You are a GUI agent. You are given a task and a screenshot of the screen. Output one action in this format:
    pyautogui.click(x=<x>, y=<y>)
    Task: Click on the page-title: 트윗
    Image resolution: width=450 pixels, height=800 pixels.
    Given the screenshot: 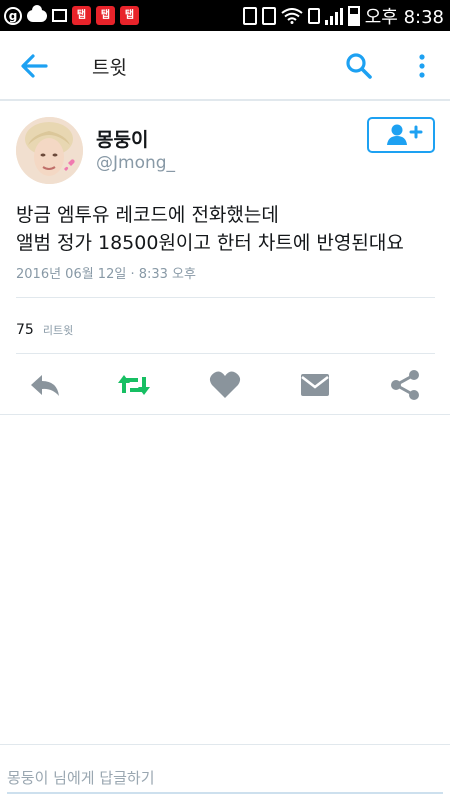 What is the action you would take?
    pyautogui.click(x=109, y=68)
    